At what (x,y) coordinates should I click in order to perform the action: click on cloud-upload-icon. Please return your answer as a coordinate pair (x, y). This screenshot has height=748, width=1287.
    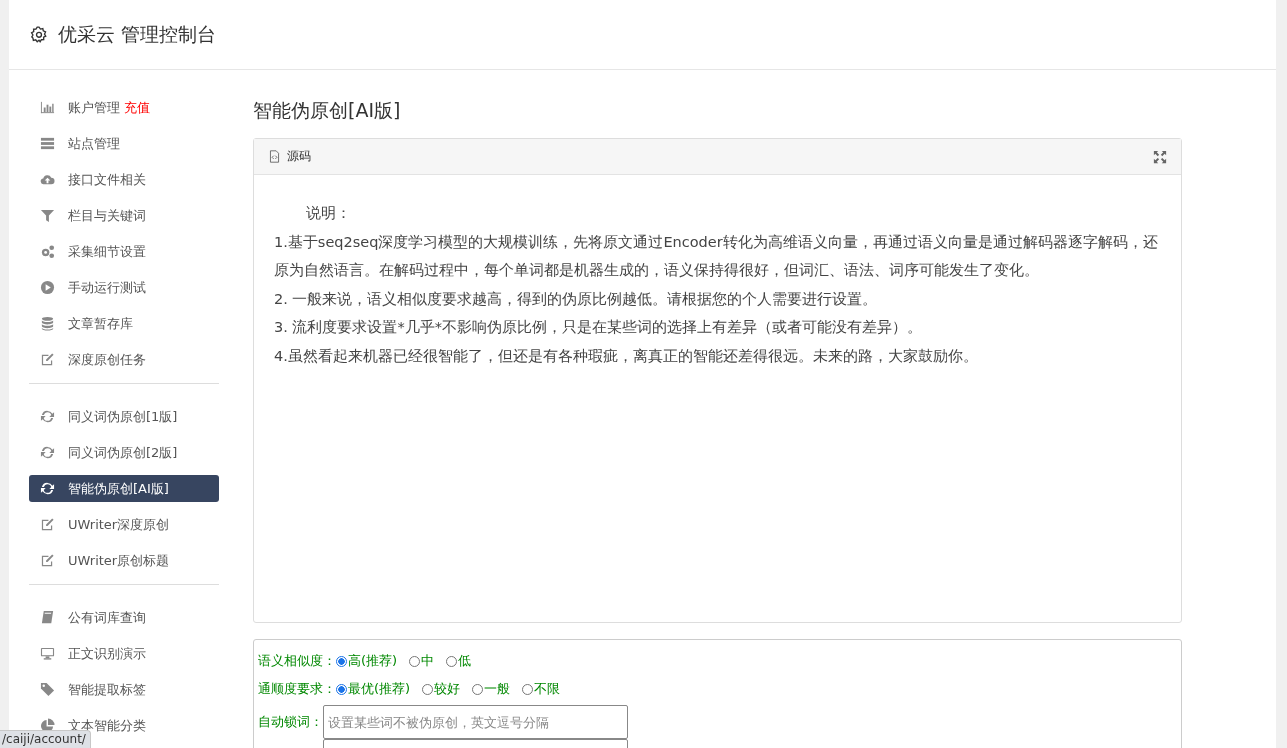
    Looking at the image, I should click on (47, 179).